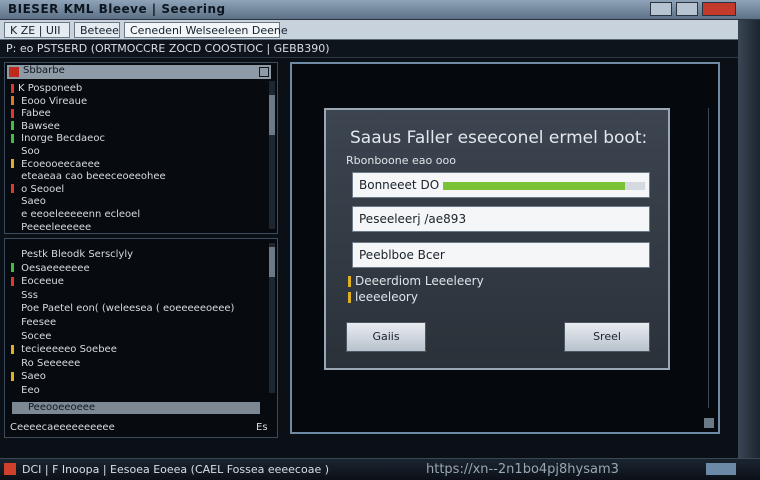 The height and width of the screenshot is (480, 760). Describe the element at coordinates (262, 427) in the screenshot. I see `left-status-right: Es` at that location.